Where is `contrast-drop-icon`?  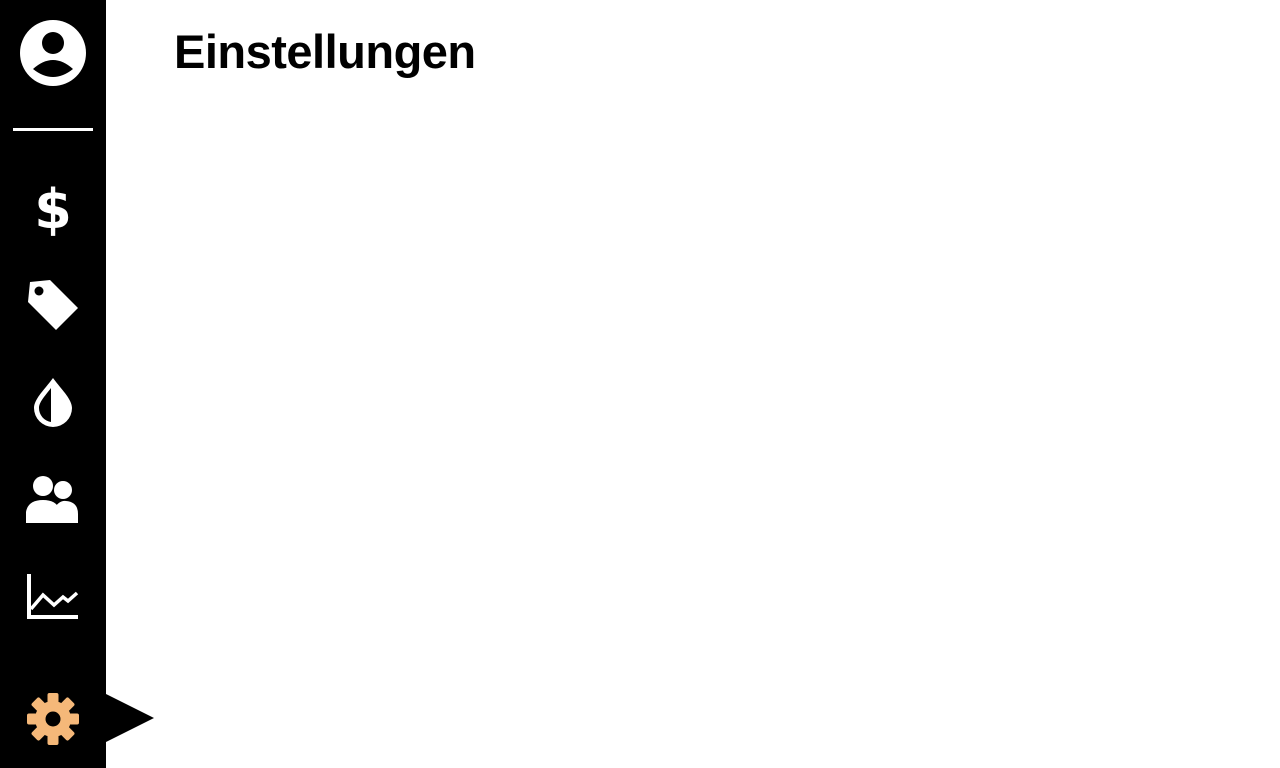 contrast-drop-icon is located at coordinates (53, 402).